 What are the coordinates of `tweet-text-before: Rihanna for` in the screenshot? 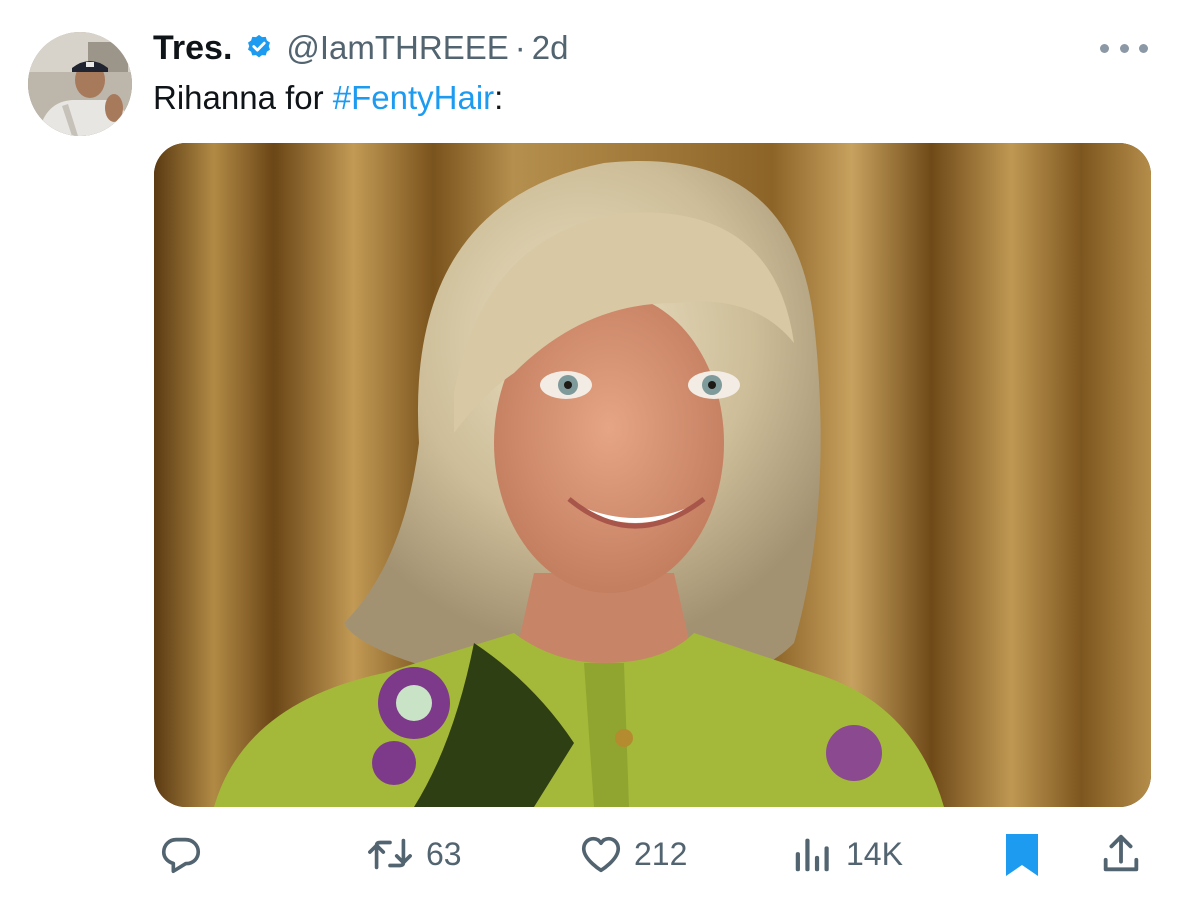 It's located at (243, 97).